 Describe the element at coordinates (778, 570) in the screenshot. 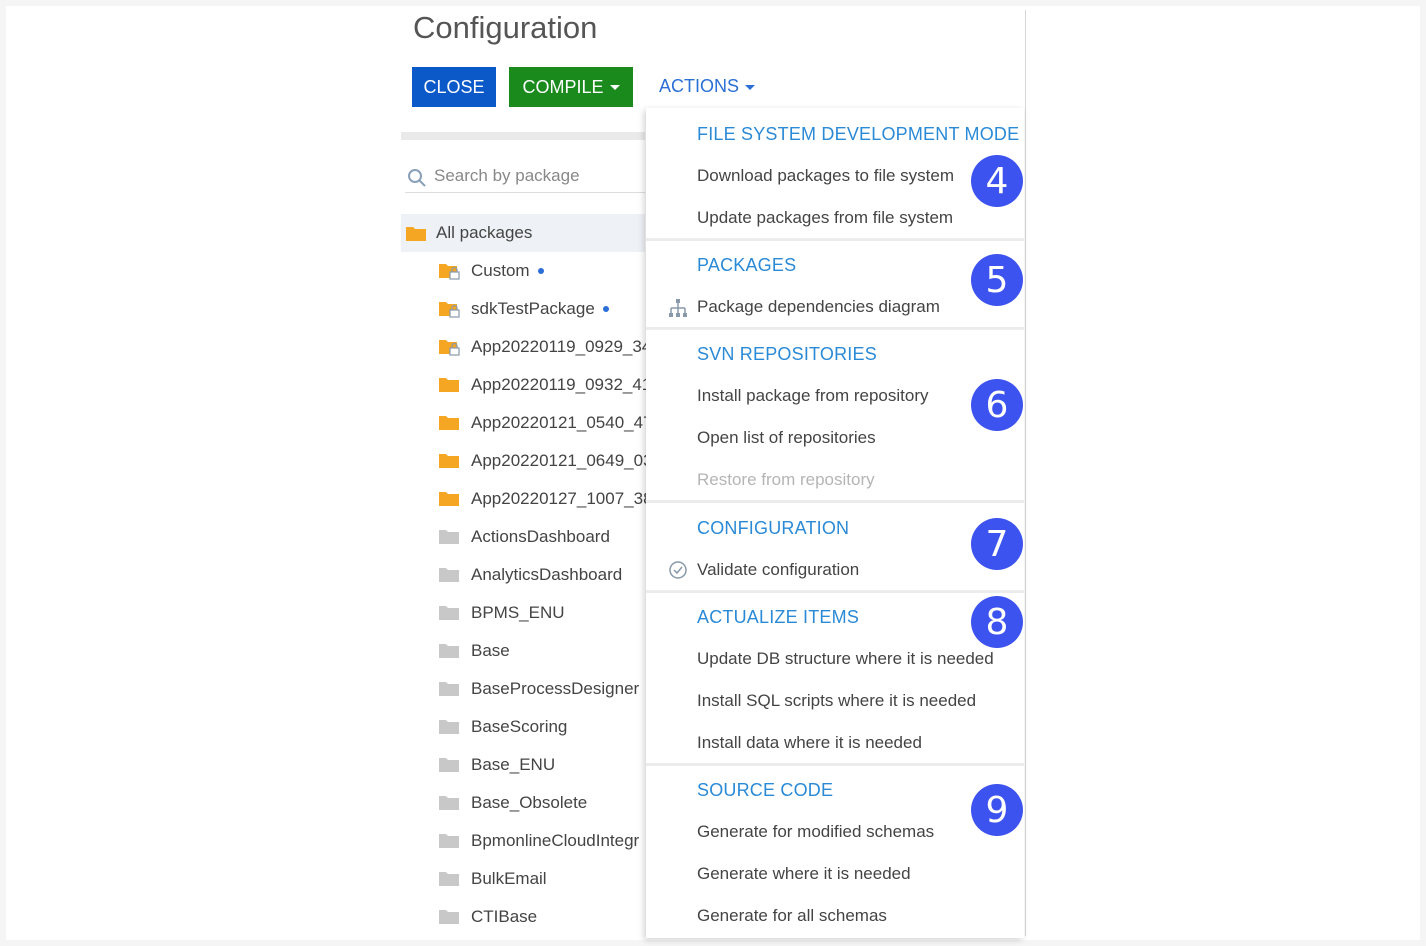

I see `menu-item-validate-configuration: Validate configuration` at that location.